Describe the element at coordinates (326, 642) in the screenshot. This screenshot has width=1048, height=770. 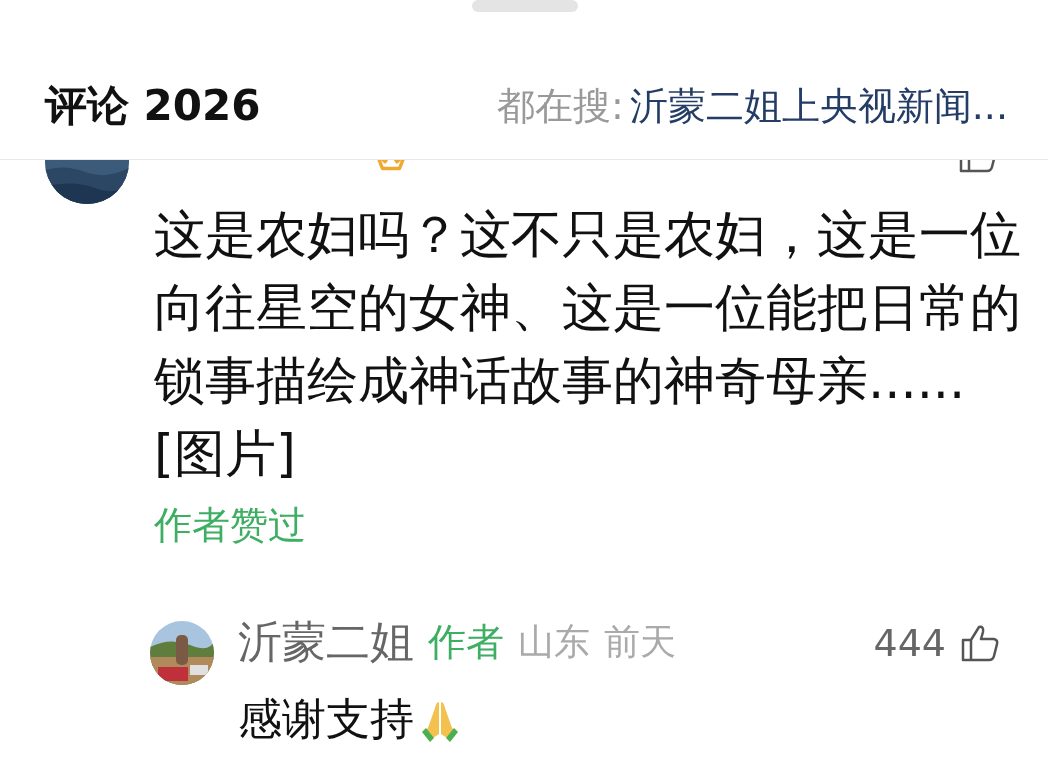
I see `author-name: 沂蒙二姐` at that location.